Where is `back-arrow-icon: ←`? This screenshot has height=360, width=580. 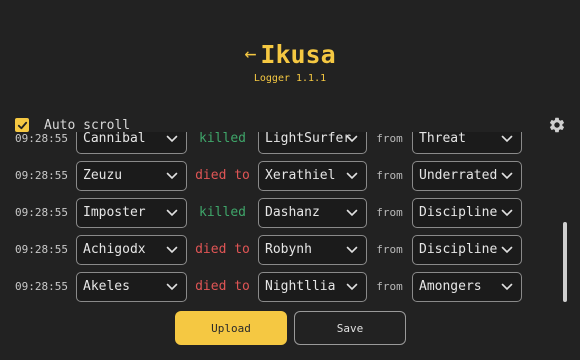
back-arrow-icon: ← is located at coordinates (250, 53).